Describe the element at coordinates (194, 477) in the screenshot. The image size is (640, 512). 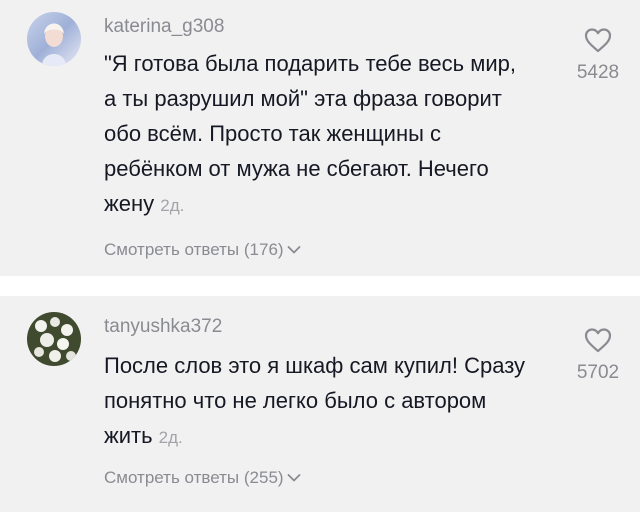
I see `view-replies-label: Смотреть ответы (255)` at that location.